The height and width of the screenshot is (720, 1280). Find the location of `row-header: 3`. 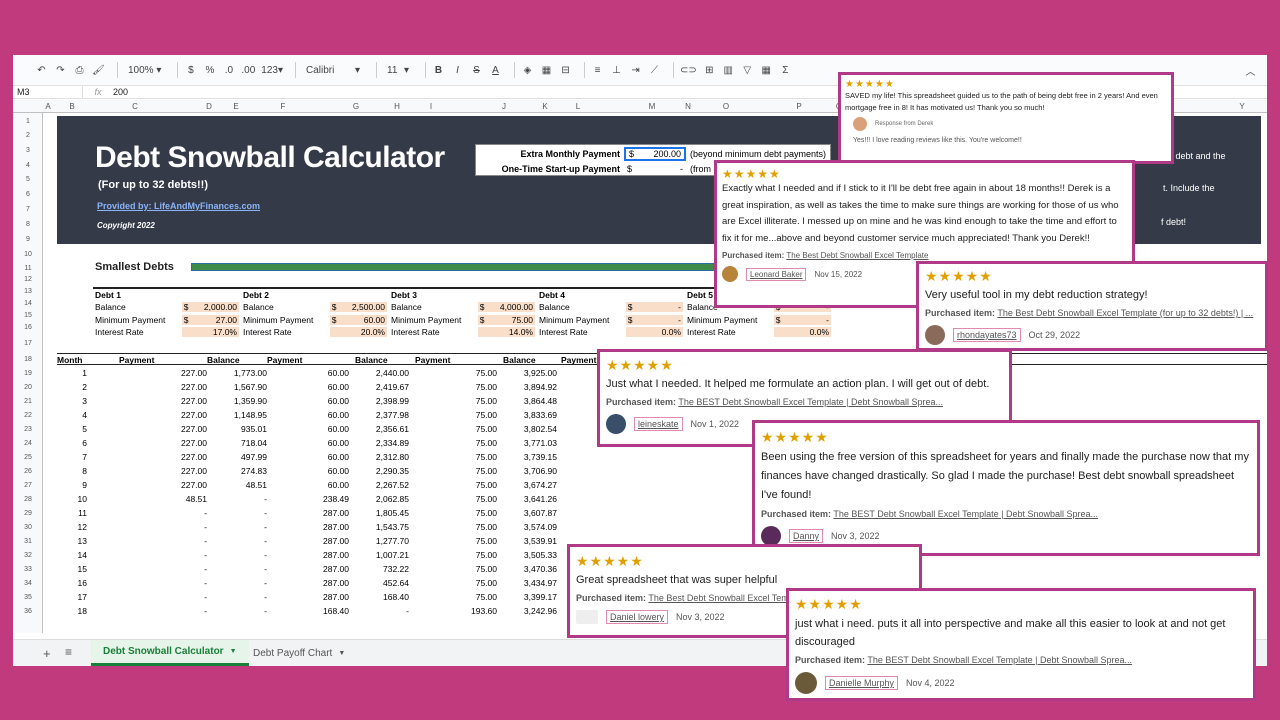

row-header: 3 is located at coordinates (28, 150).